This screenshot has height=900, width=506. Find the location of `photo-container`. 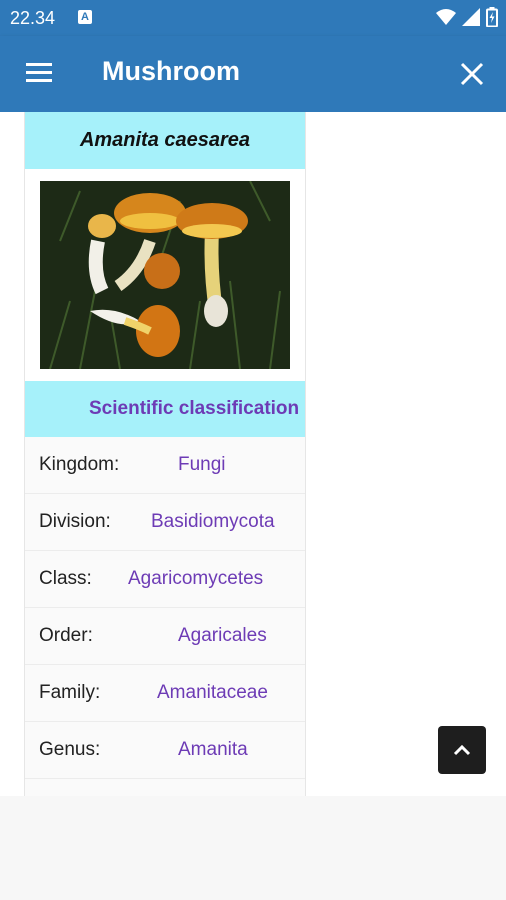

photo-container is located at coordinates (165, 275).